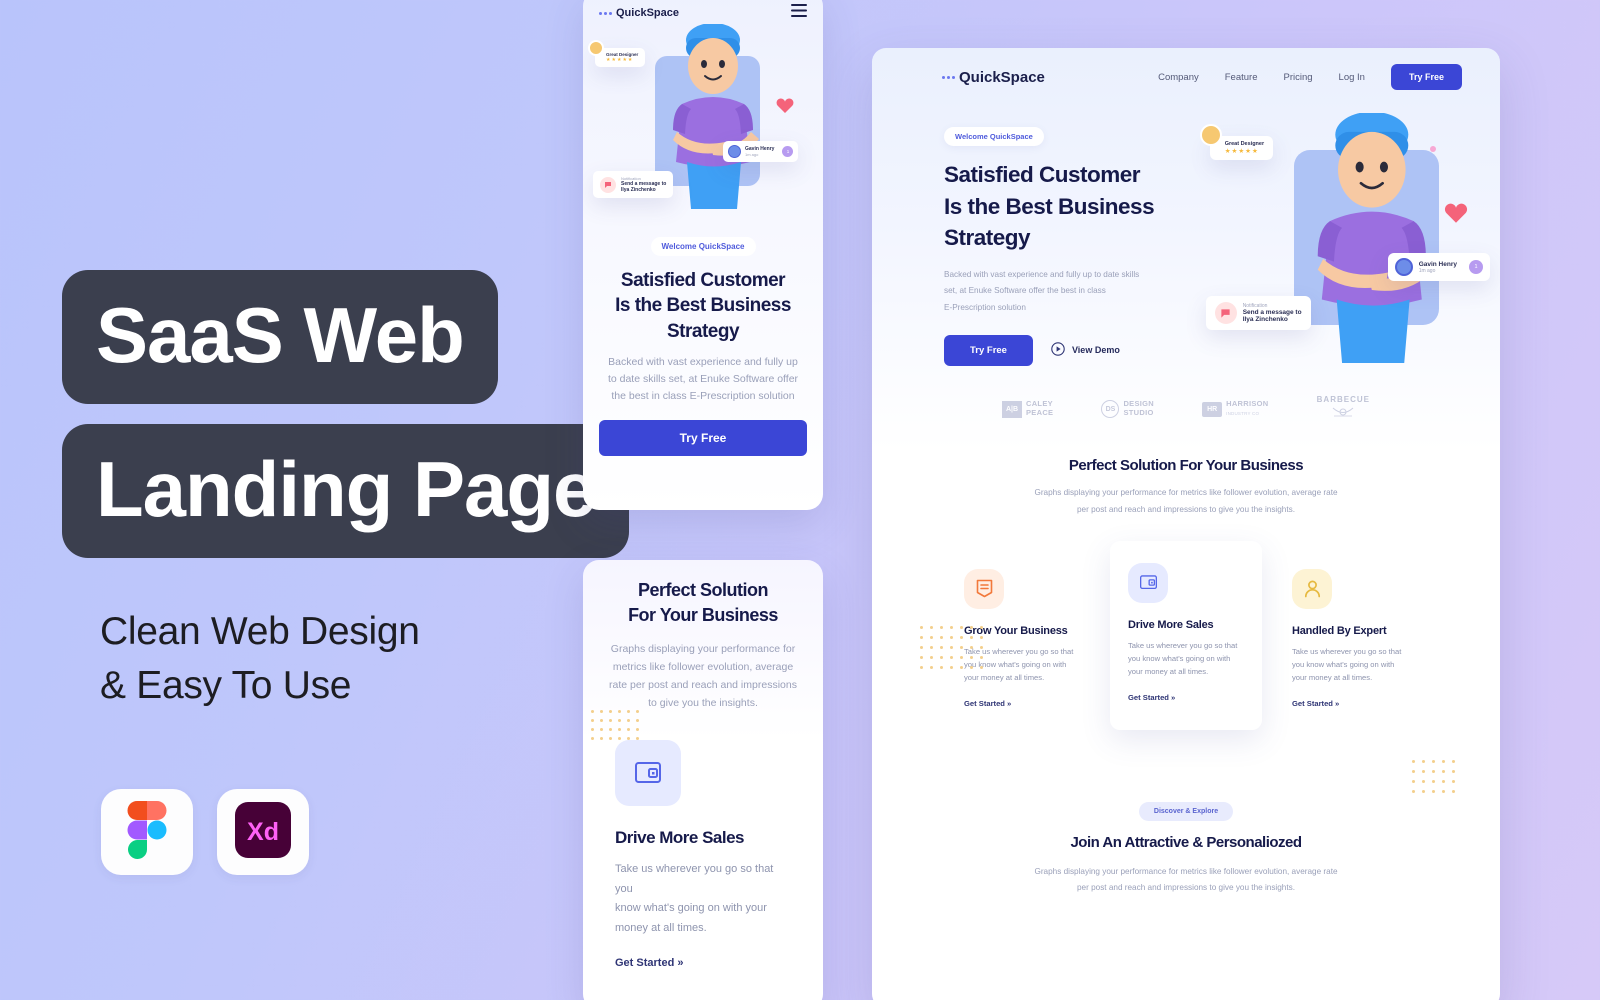  What do you see at coordinates (1241, 77) in the screenshot?
I see `nav-link-feature: Feature` at bounding box center [1241, 77].